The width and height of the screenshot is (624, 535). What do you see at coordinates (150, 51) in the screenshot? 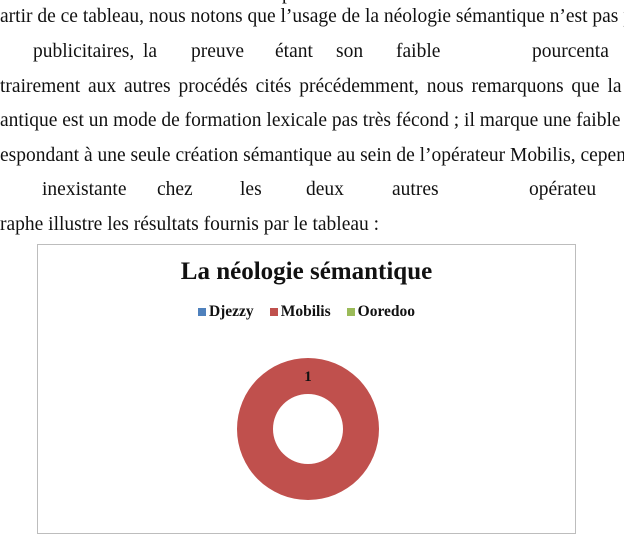
I see `word: la` at bounding box center [150, 51].